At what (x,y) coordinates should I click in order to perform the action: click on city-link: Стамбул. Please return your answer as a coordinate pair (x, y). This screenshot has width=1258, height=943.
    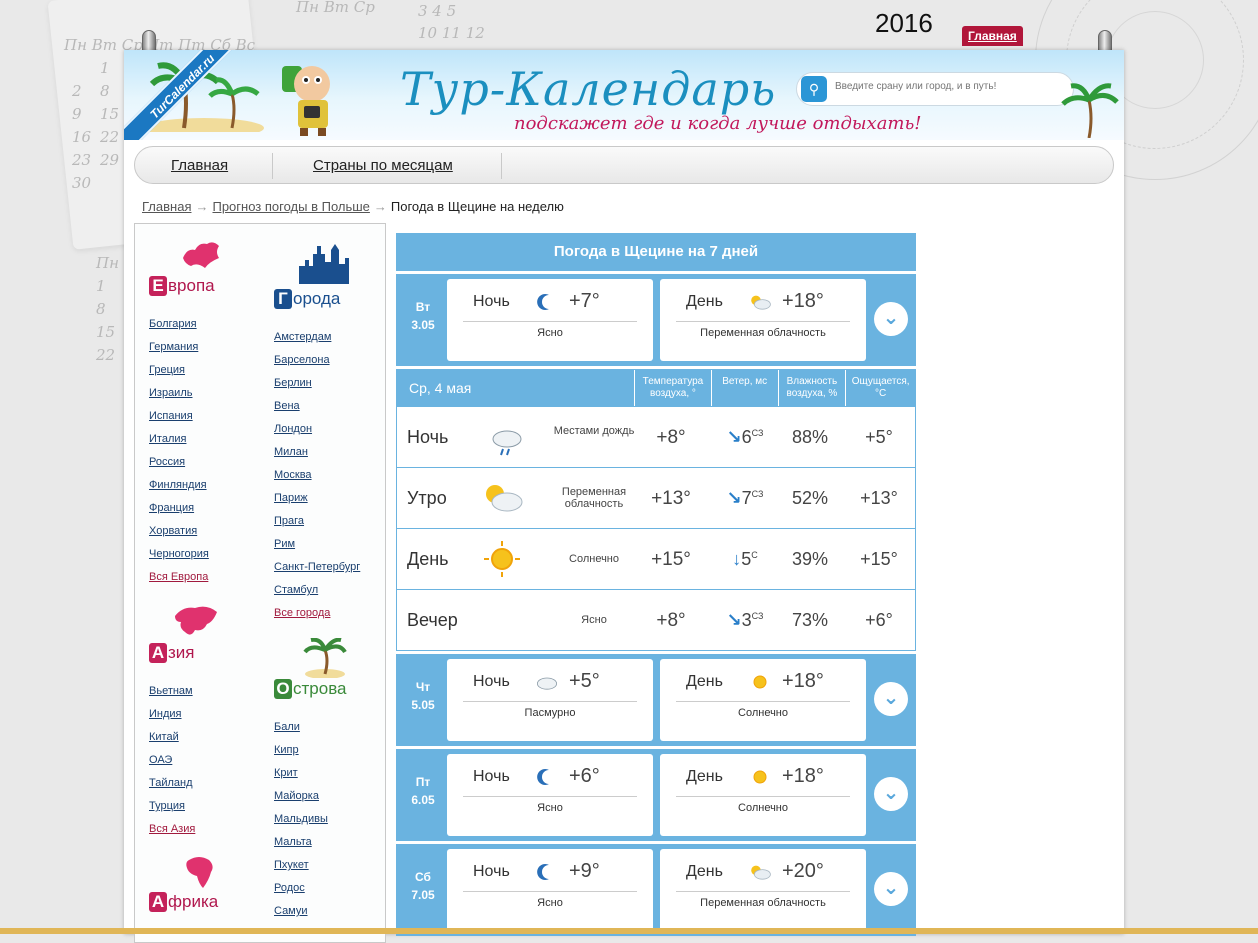
    Looking at the image, I should click on (296, 590).